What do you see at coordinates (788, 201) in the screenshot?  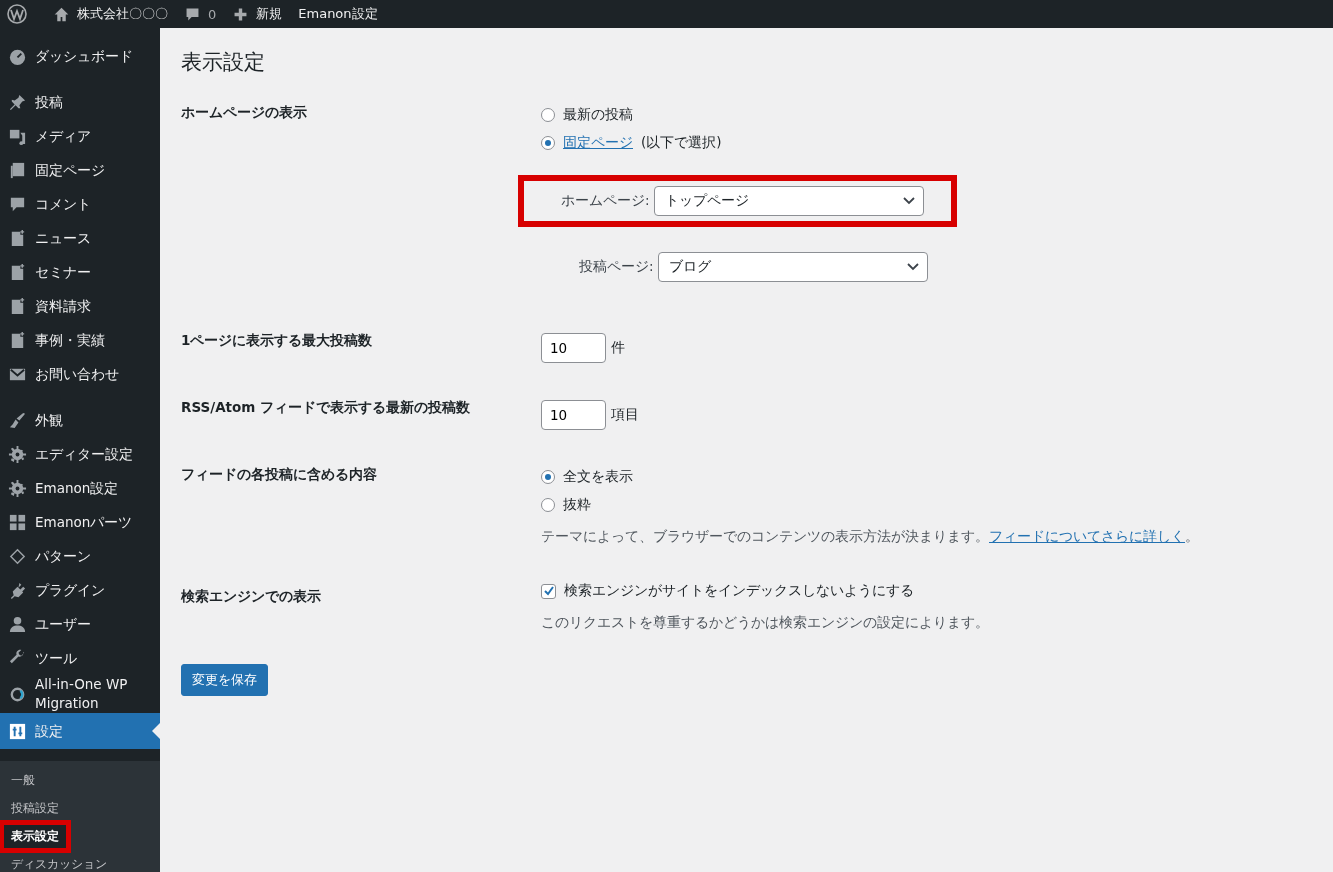 I see `page-select: トップページ` at bounding box center [788, 201].